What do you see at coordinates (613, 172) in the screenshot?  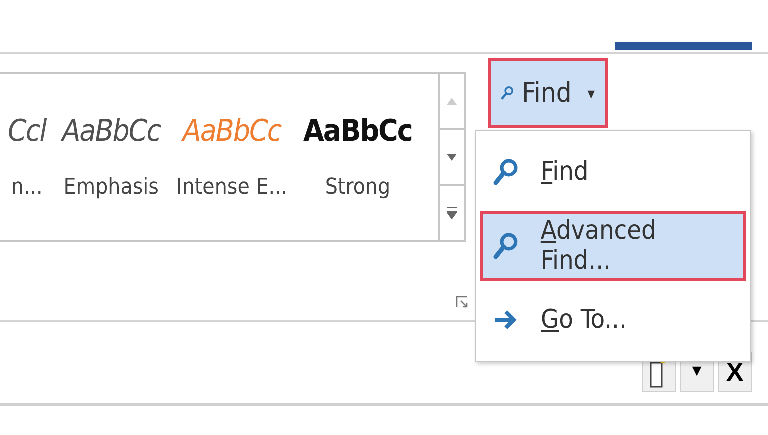 I see `menu-item: Find` at bounding box center [613, 172].